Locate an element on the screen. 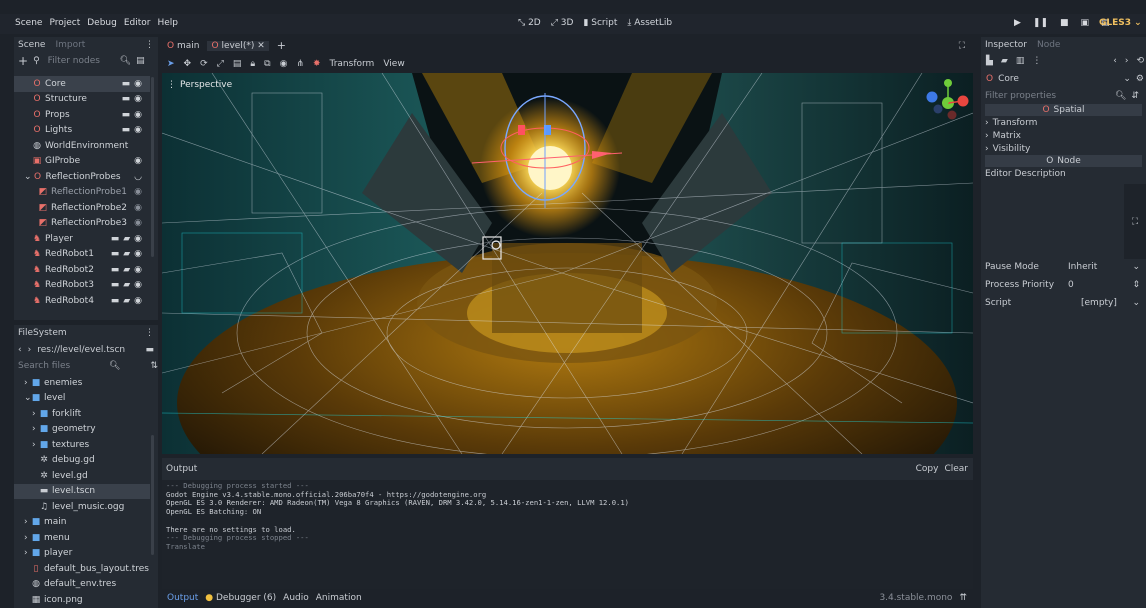 The width and height of the screenshot is (1146, 608). scene-node: ◩ ReflectionProbe2 ◉ is located at coordinates (82, 208).